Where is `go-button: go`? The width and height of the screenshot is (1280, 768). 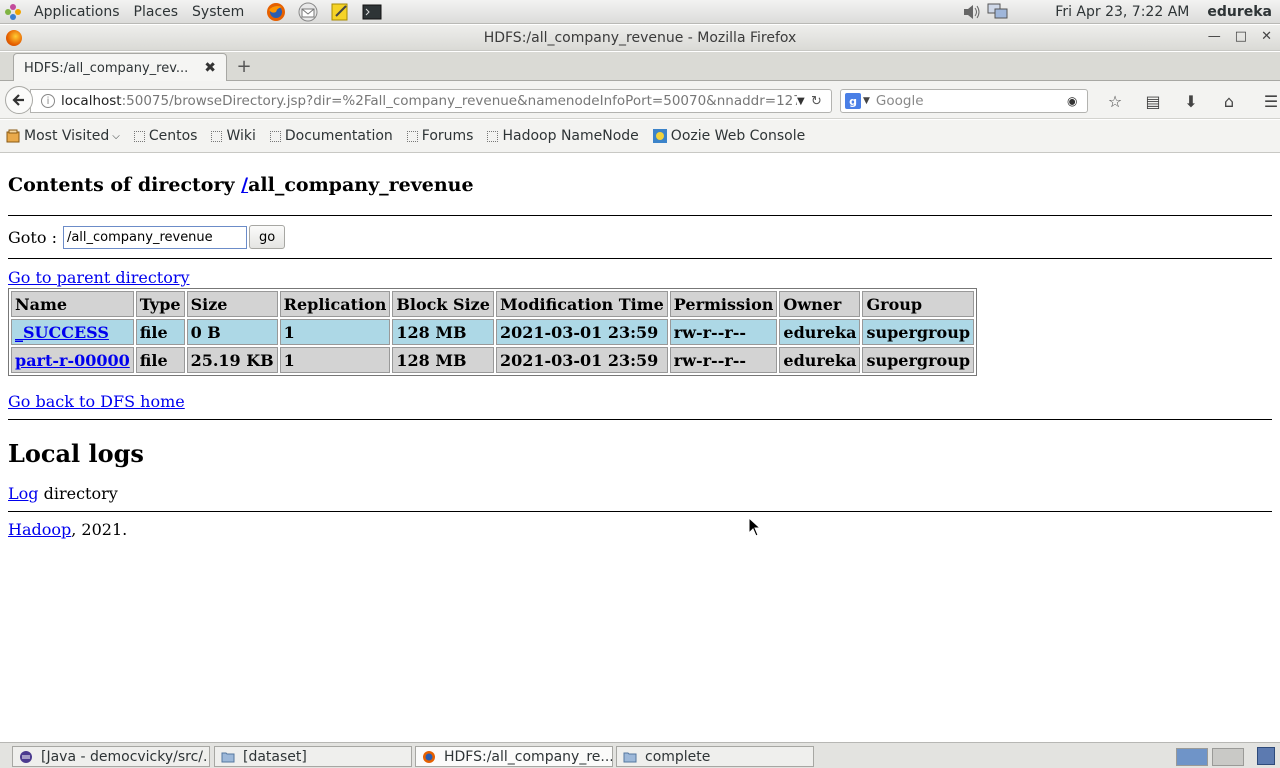
go-button: go is located at coordinates (267, 237).